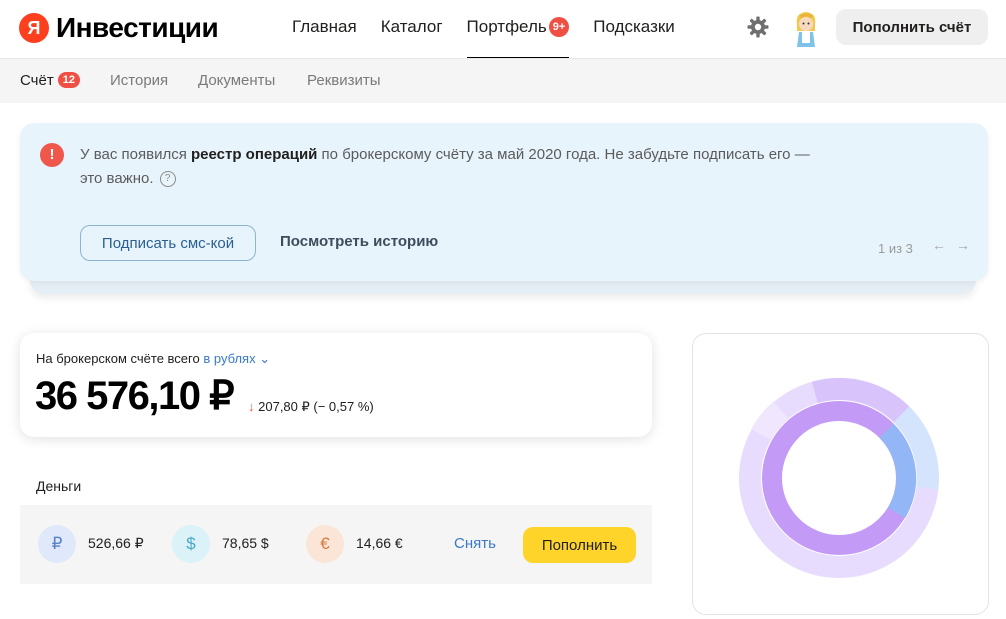 Image resolution: width=1006 pixels, height=619 pixels. I want to click on tab-label: Документы, so click(237, 80).